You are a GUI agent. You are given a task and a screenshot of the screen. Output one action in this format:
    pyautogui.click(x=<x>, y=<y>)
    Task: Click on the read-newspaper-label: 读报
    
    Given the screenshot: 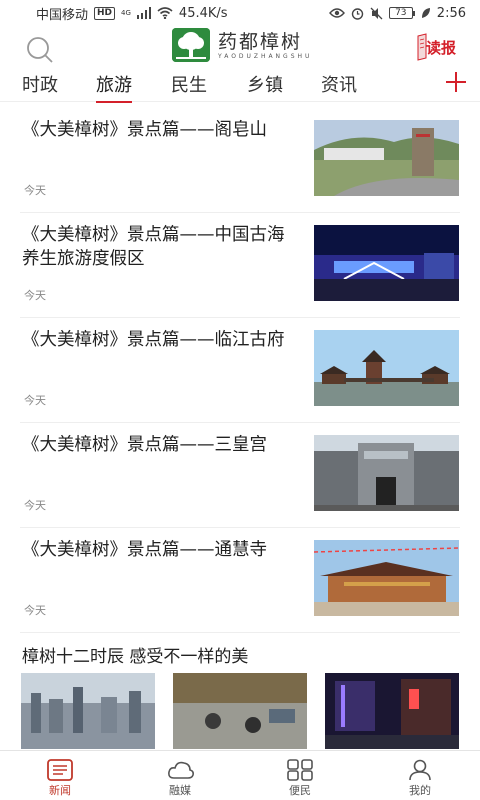 What is the action you would take?
    pyautogui.click(x=441, y=48)
    